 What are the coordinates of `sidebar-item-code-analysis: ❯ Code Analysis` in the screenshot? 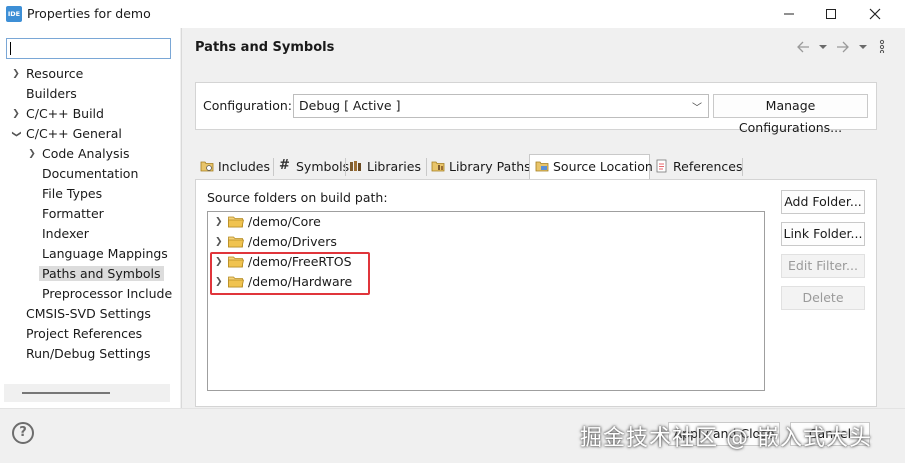 It's located at (79, 154).